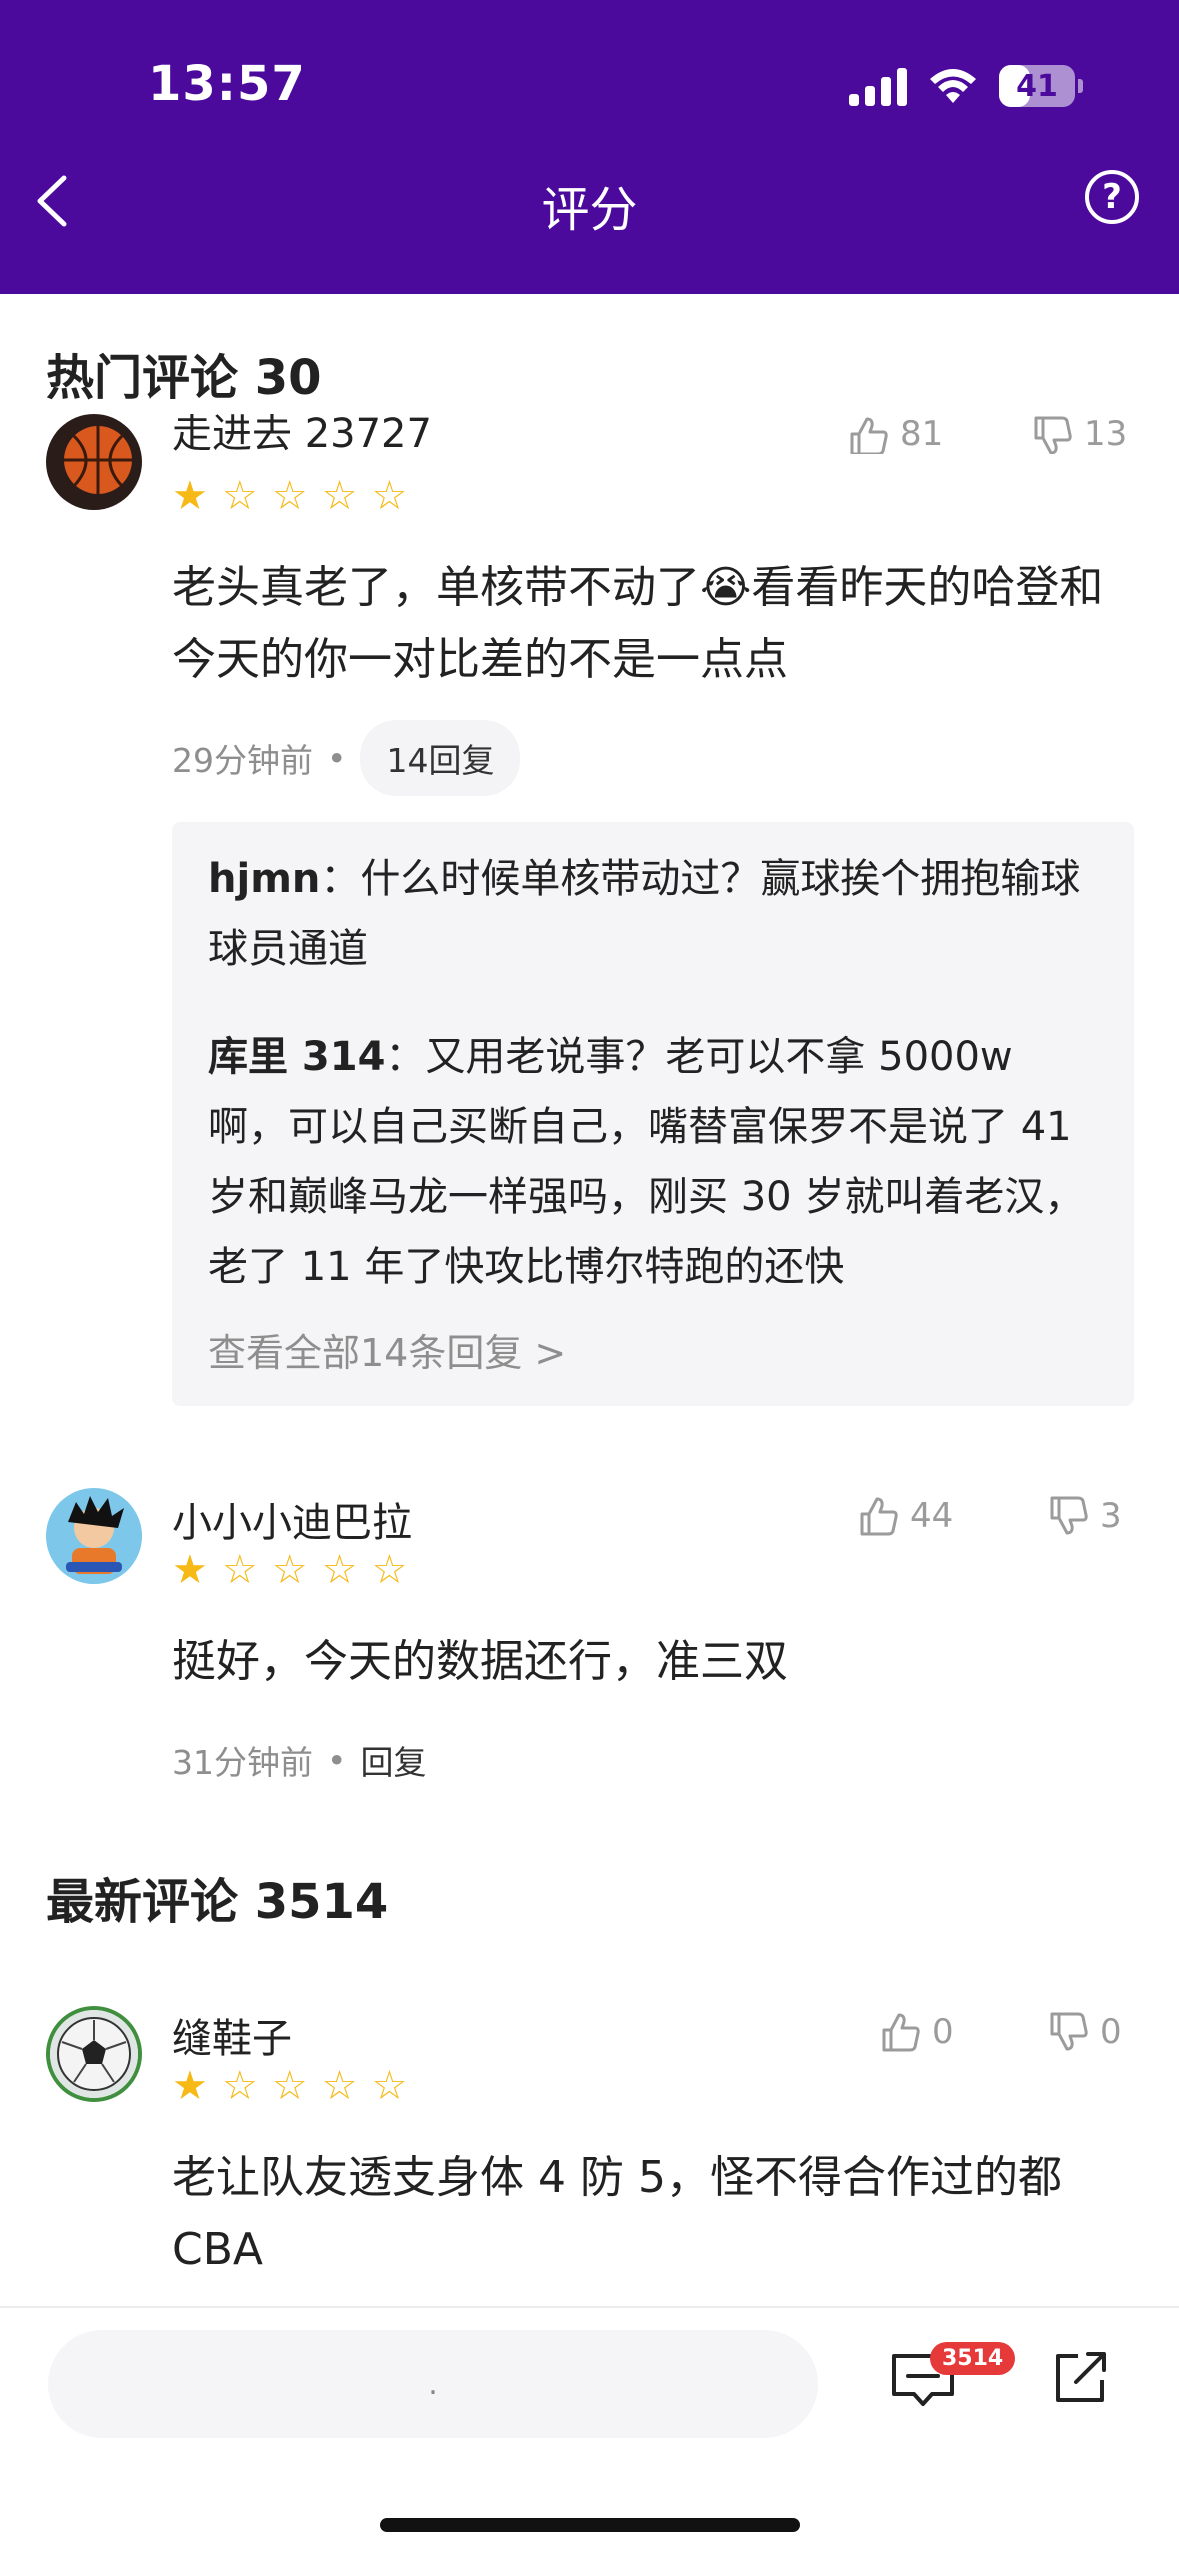  I want to click on reply-text: 什么时候单核带动过？赢球挨个拥抱输球球员通道, so click(644, 914).